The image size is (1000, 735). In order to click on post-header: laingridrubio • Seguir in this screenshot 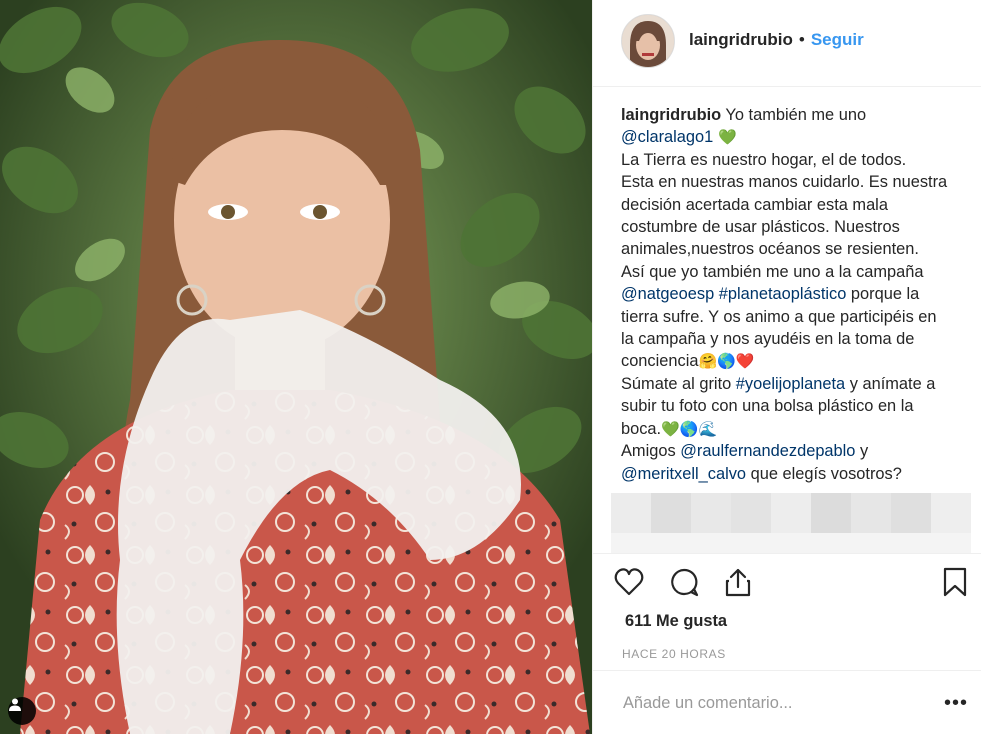, I will do `click(787, 43)`.